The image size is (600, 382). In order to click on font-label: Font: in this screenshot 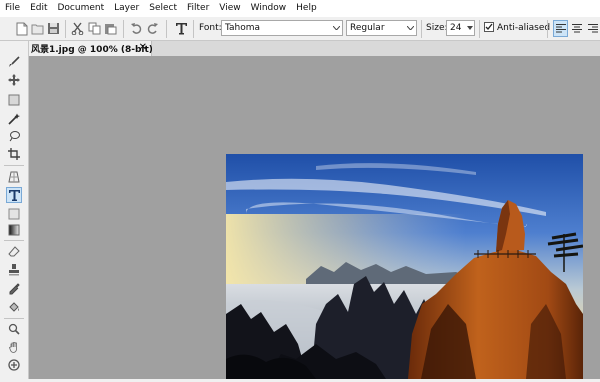, I will do `click(210, 28)`.